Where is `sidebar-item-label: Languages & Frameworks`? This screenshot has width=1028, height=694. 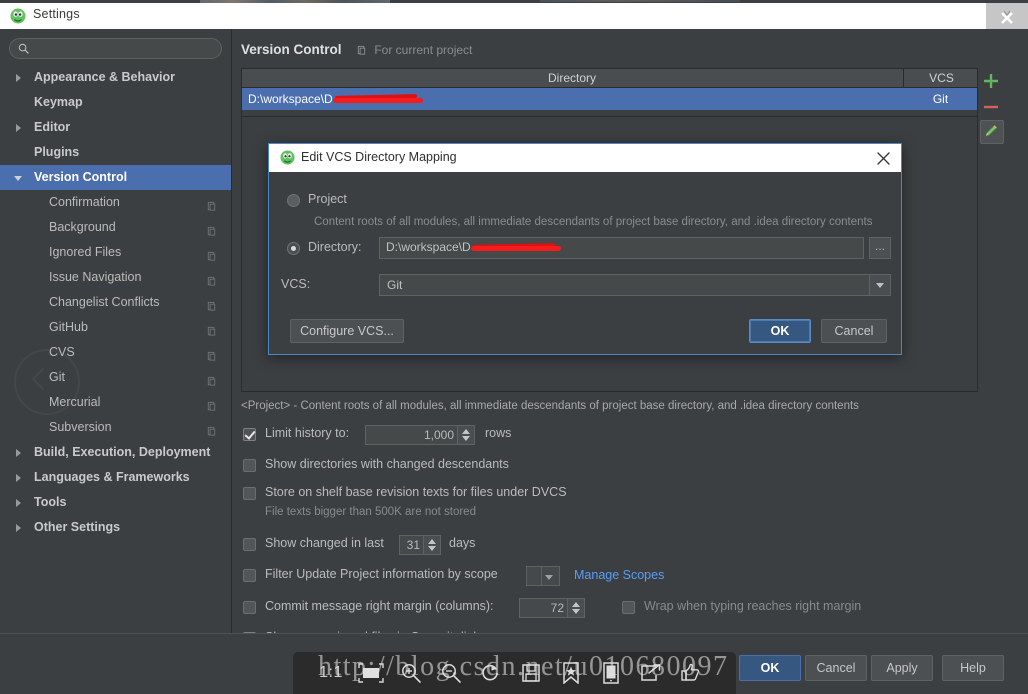 sidebar-item-label: Languages & Frameworks is located at coordinates (112, 477).